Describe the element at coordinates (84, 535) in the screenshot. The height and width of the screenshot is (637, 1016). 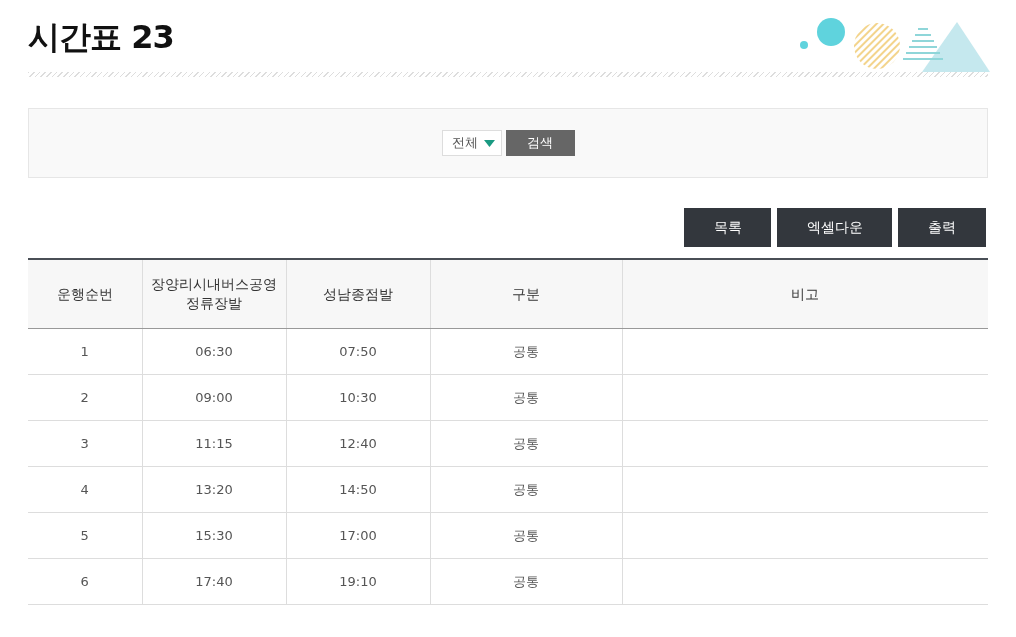
I see `table-cell: 5` at that location.